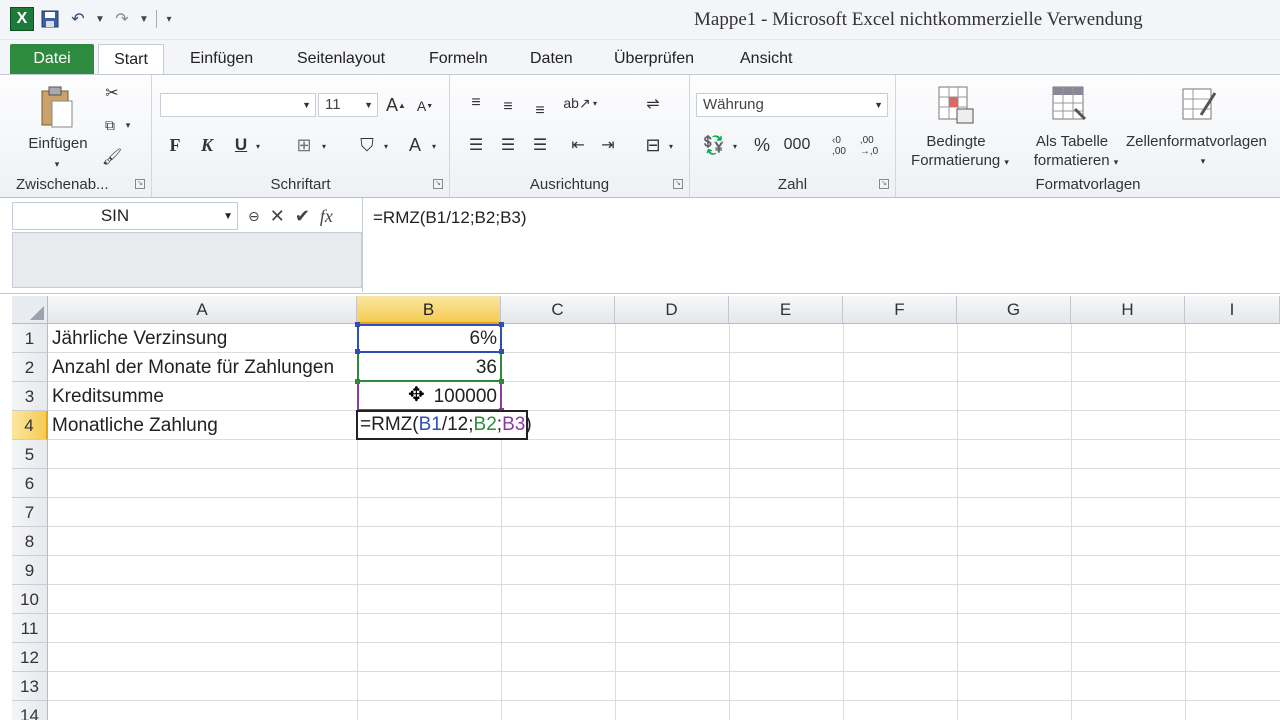 This screenshot has height=720, width=1280. I want to click on tab-formeln: Formeln, so click(458, 59).